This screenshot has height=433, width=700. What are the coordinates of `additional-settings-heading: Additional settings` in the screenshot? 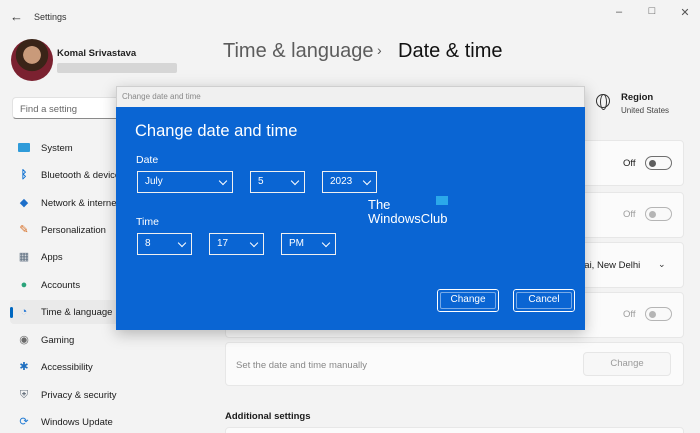 It's located at (268, 416).